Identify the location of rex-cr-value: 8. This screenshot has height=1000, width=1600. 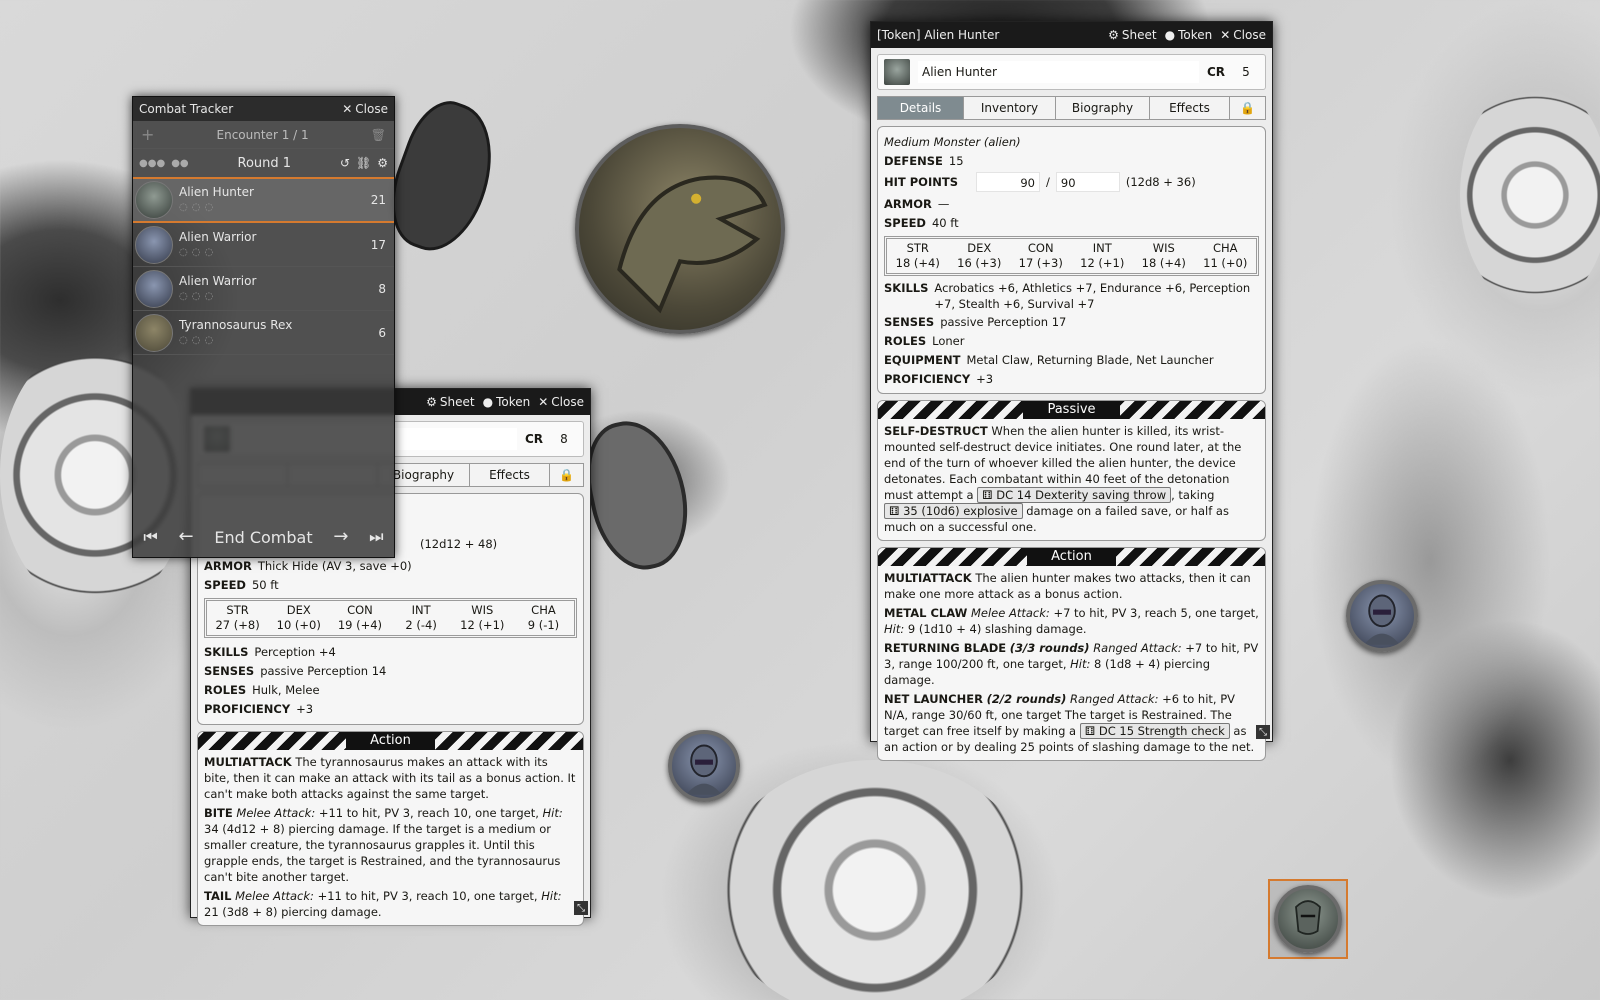
(564, 439).